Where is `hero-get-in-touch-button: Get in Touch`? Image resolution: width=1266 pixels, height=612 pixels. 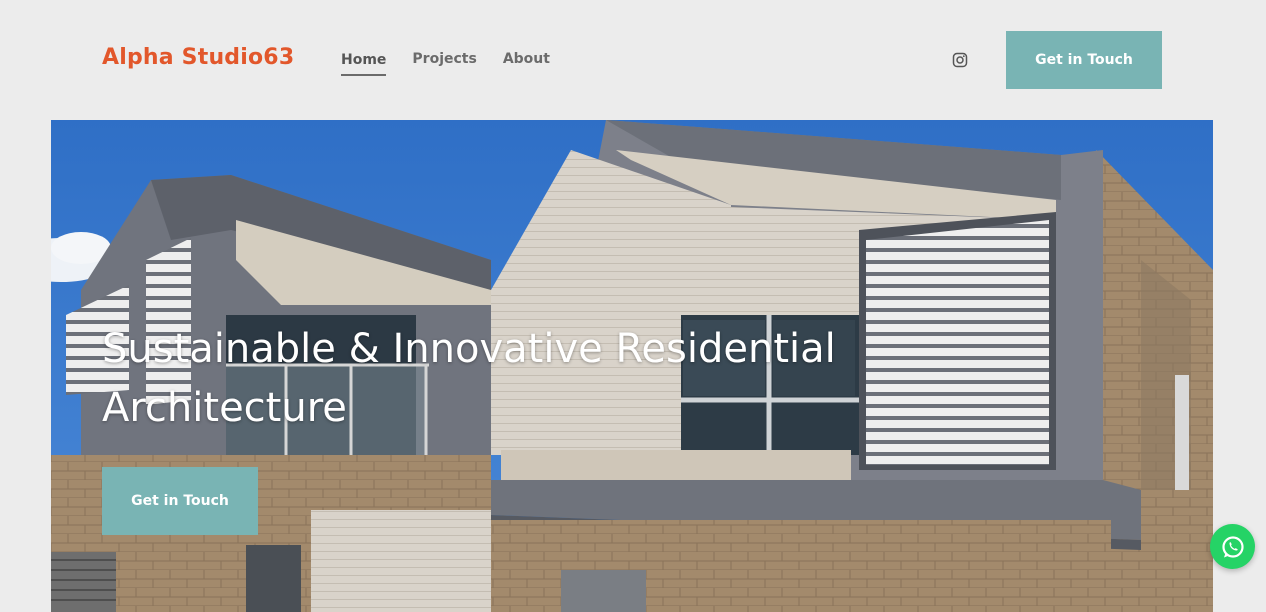
hero-get-in-touch-button: Get in Touch is located at coordinates (180, 501).